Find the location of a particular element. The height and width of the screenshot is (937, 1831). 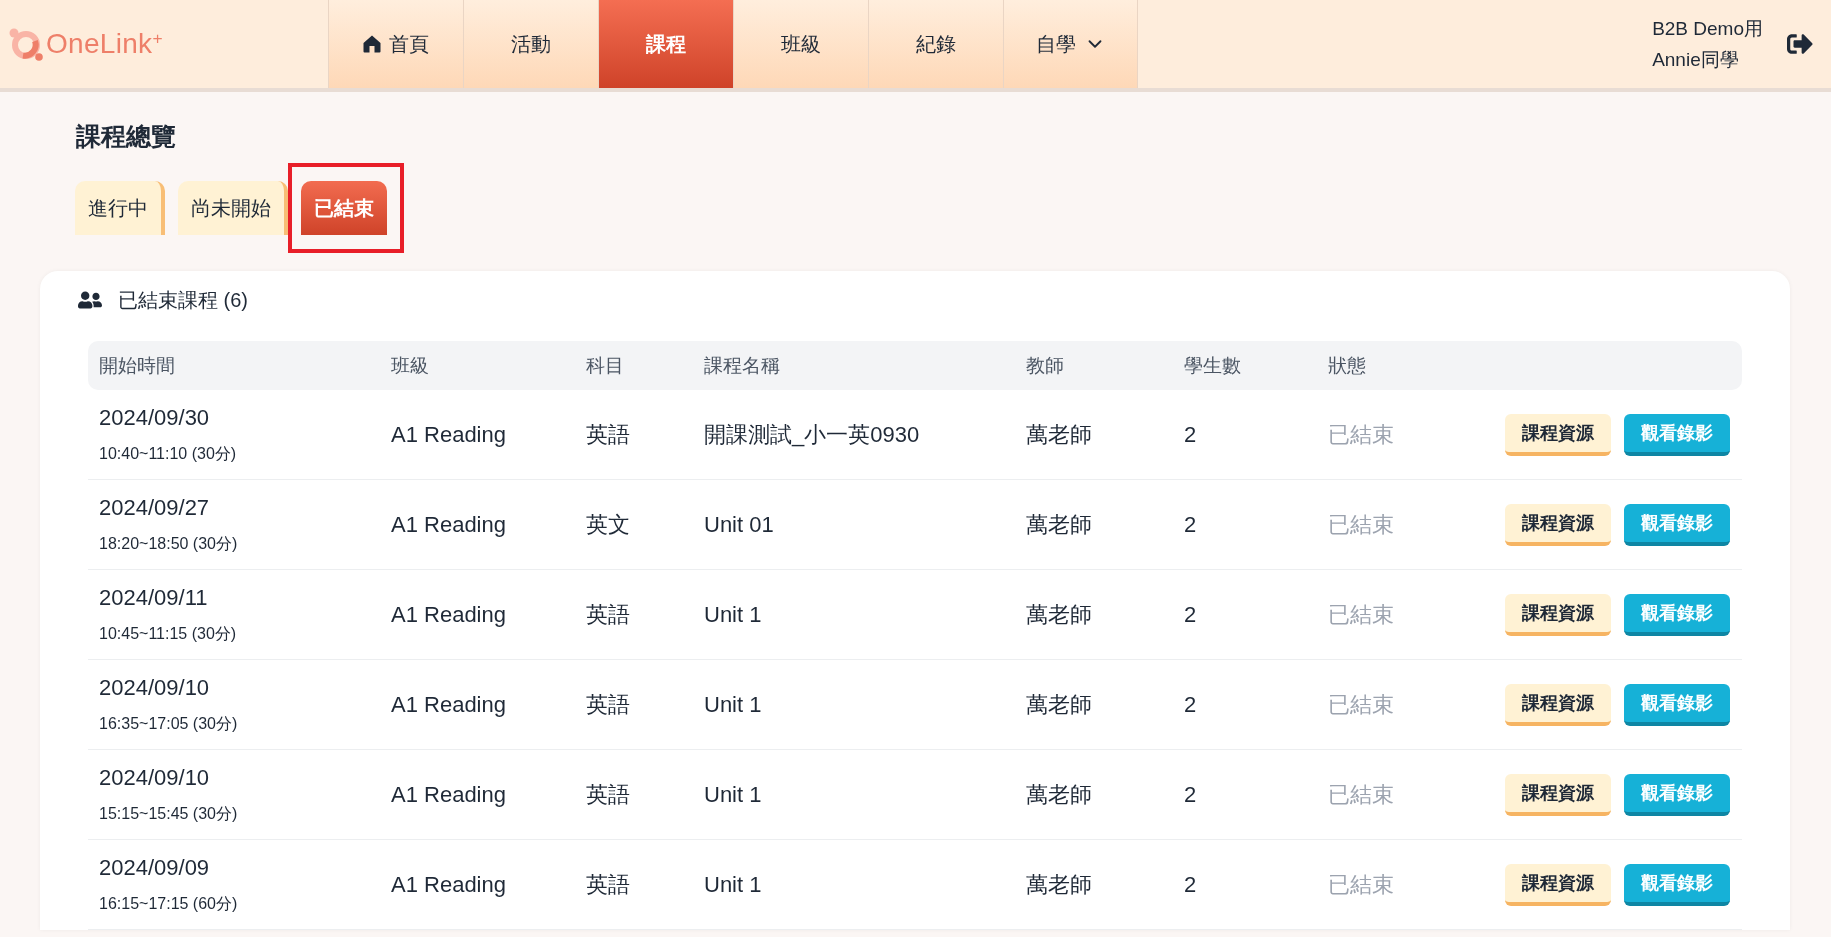

time-range-text: 16:35~17:05 (30分) is located at coordinates (168, 724).